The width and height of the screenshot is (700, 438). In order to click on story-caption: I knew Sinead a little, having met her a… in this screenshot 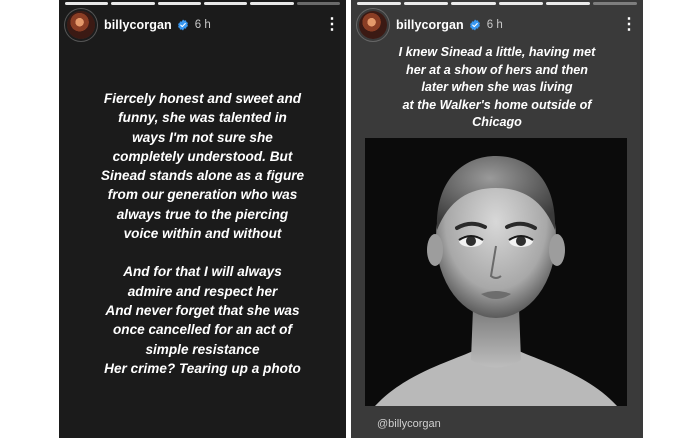, I will do `click(497, 87)`.